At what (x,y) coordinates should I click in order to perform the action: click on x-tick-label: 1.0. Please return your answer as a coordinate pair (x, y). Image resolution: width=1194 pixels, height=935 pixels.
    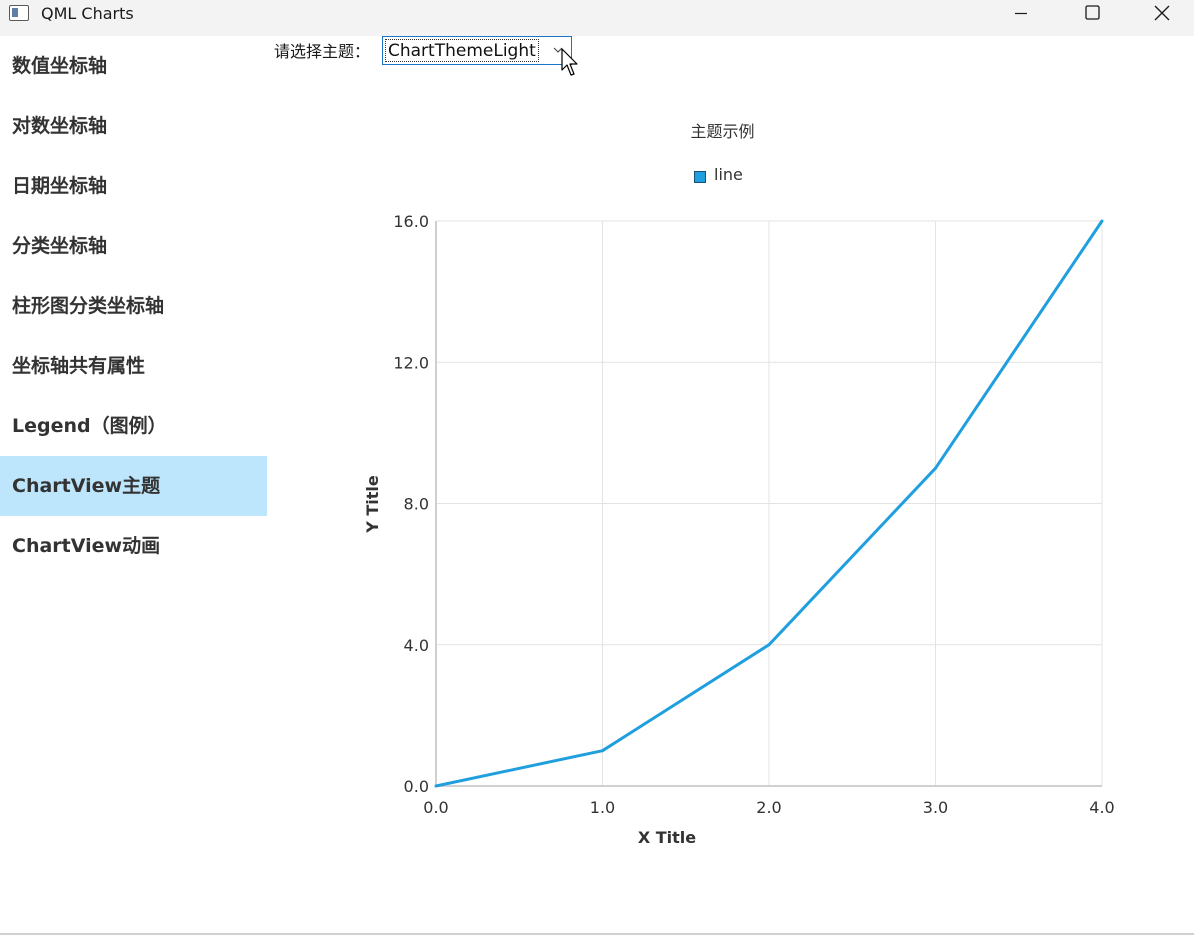
    Looking at the image, I should click on (602, 807).